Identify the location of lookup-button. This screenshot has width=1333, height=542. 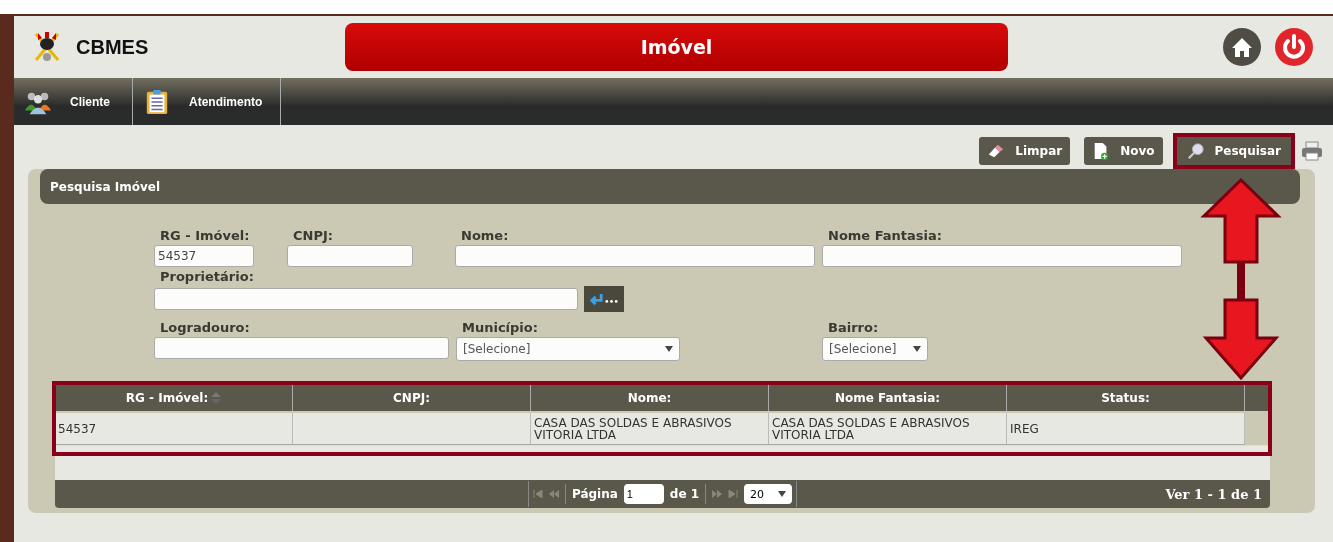
(604, 299).